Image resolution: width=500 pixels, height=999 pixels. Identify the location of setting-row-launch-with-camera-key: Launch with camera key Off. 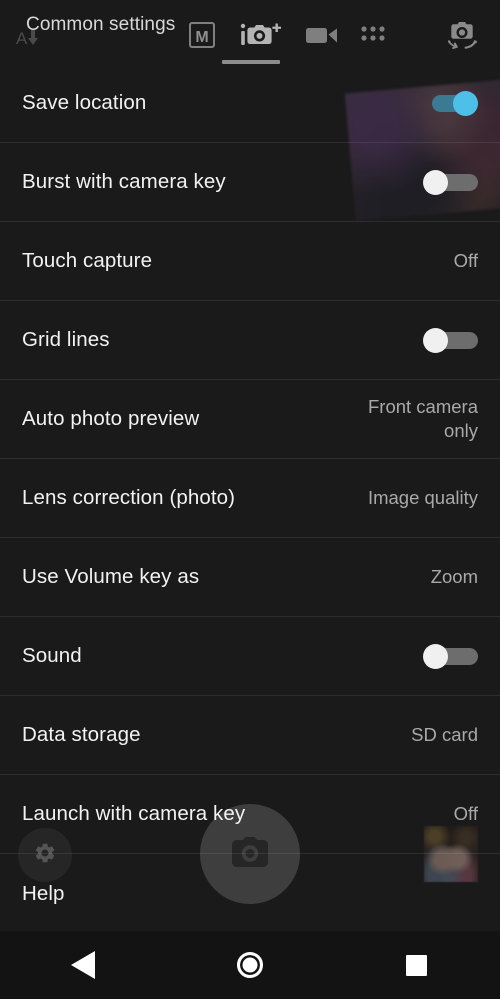
(250, 814).